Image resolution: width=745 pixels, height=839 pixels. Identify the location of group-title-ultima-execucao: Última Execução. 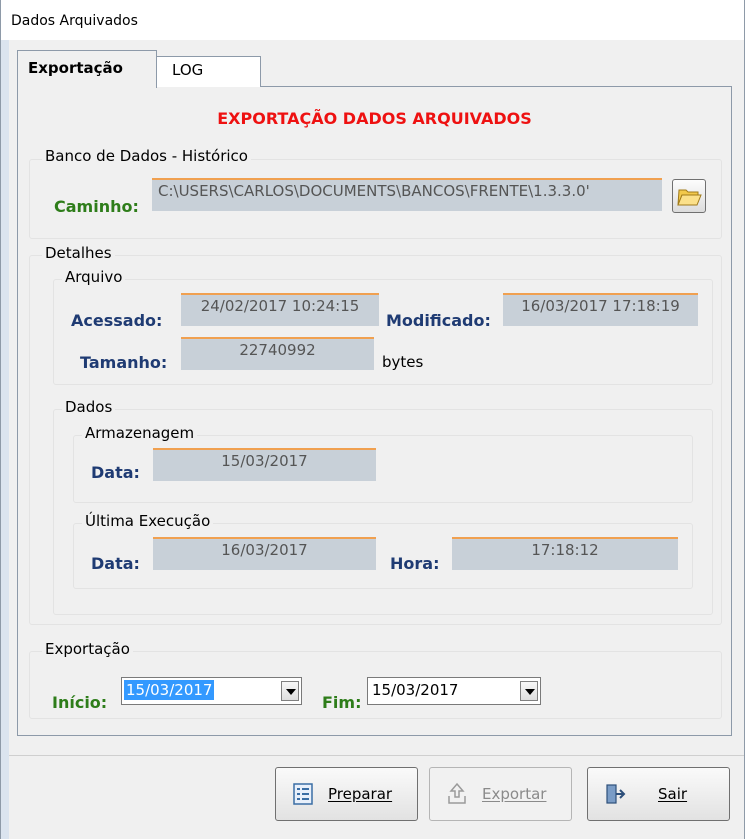
(148, 521).